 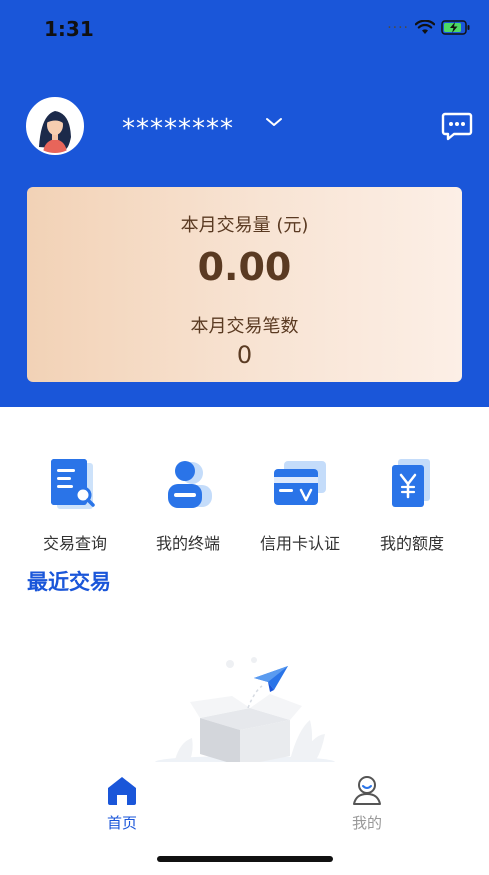 What do you see at coordinates (411, 483) in the screenshot?
I see `quota-yen-icon` at bounding box center [411, 483].